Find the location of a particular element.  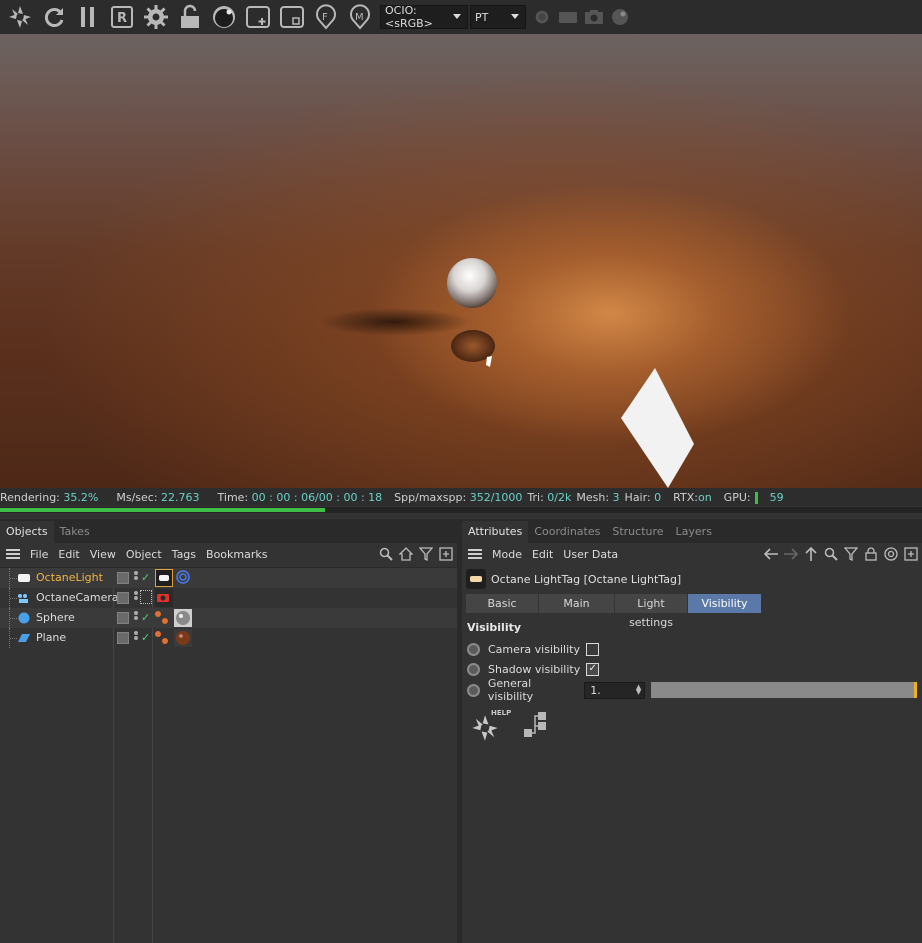

material-pin-icon: M is located at coordinates (360, 17).